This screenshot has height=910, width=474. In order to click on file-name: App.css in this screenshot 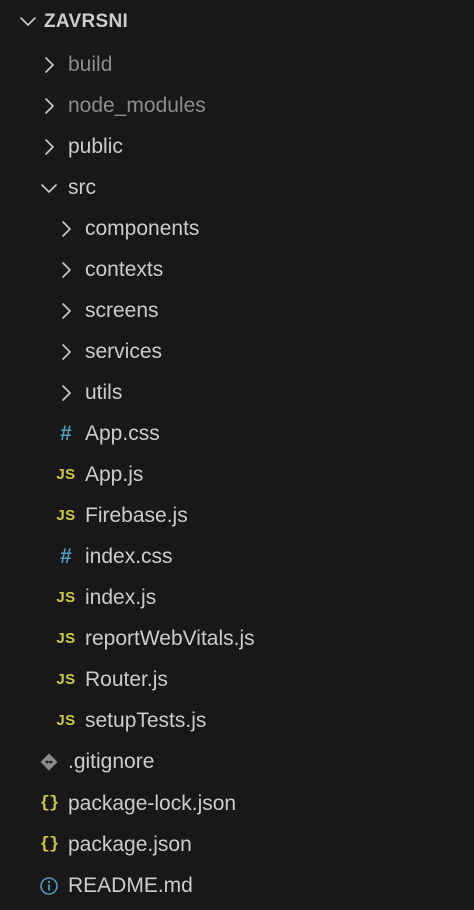, I will do `click(122, 433)`.